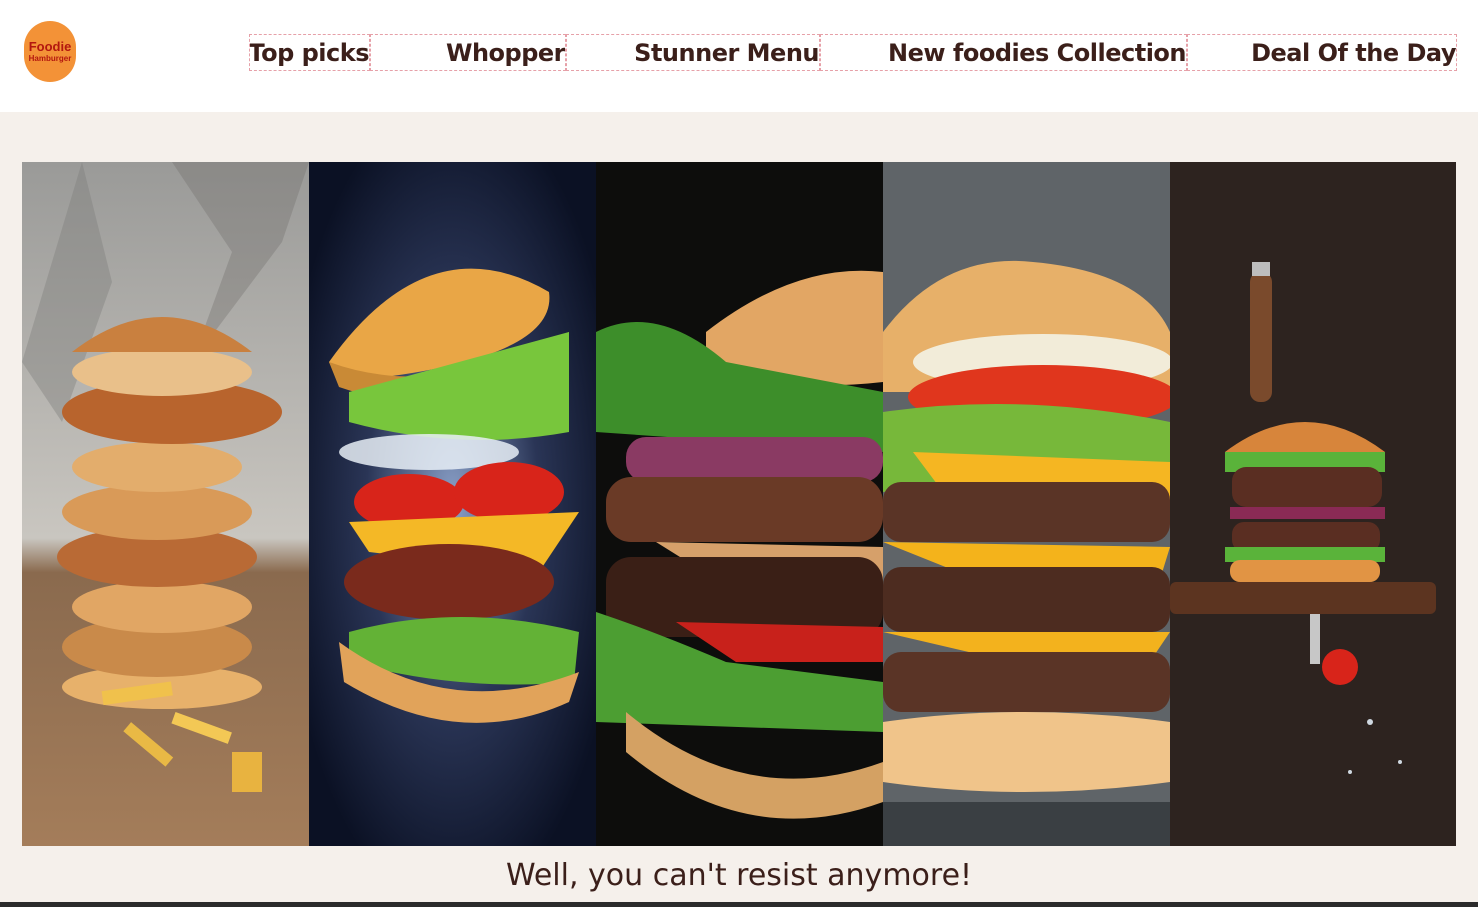  What do you see at coordinates (309, 52) in the screenshot?
I see `nav-top-picks: Top picks` at bounding box center [309, 52].